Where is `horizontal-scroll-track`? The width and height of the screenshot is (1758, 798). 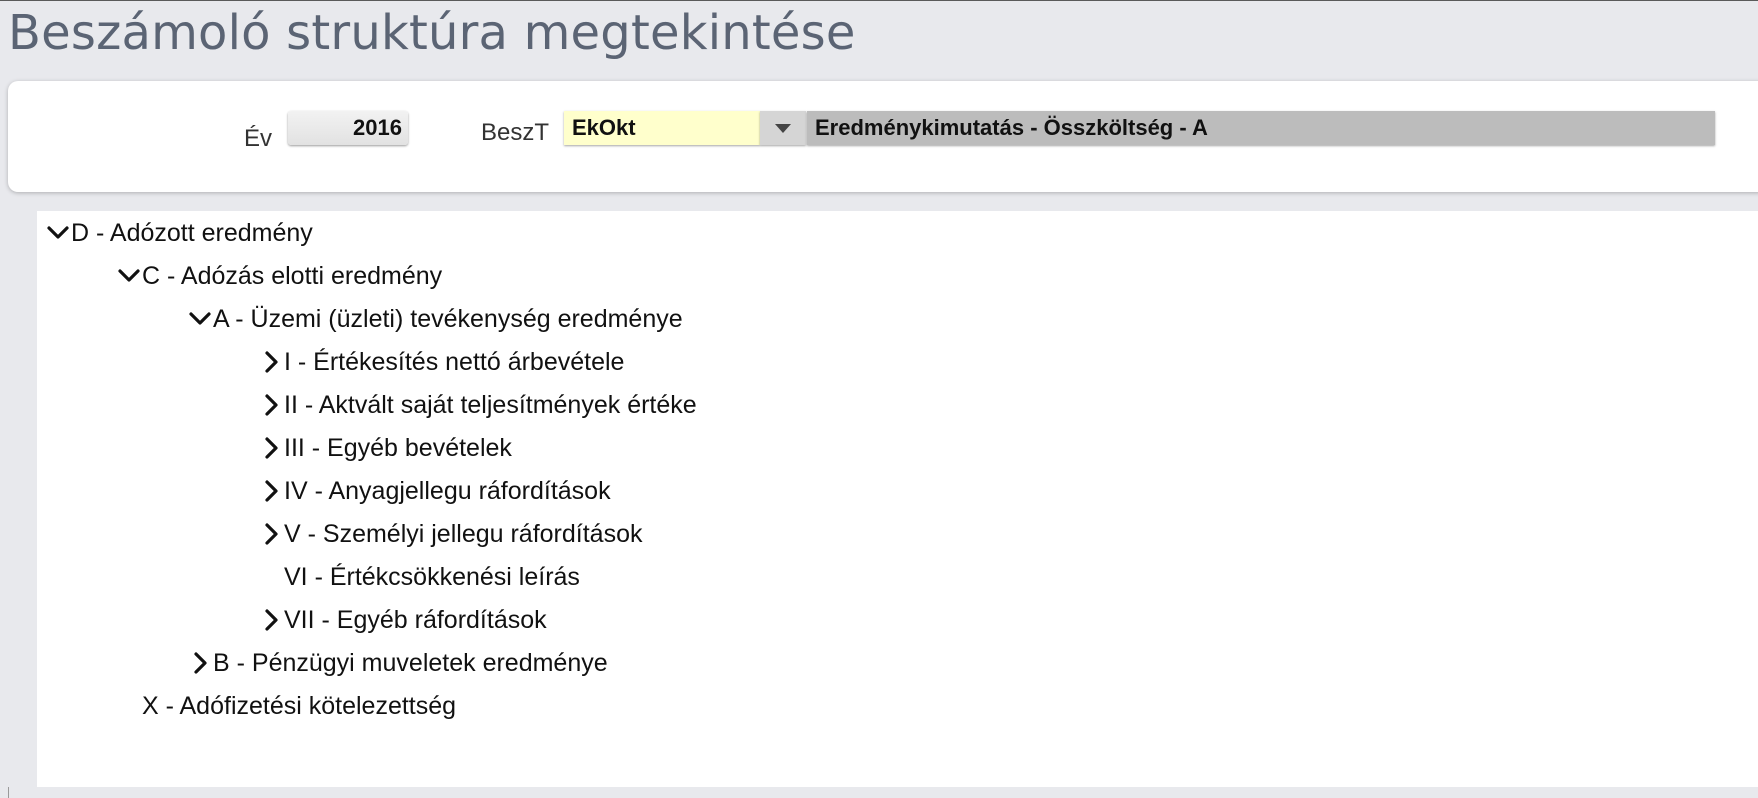
horizontal-scroll-track is located at coordinates (879, 792).